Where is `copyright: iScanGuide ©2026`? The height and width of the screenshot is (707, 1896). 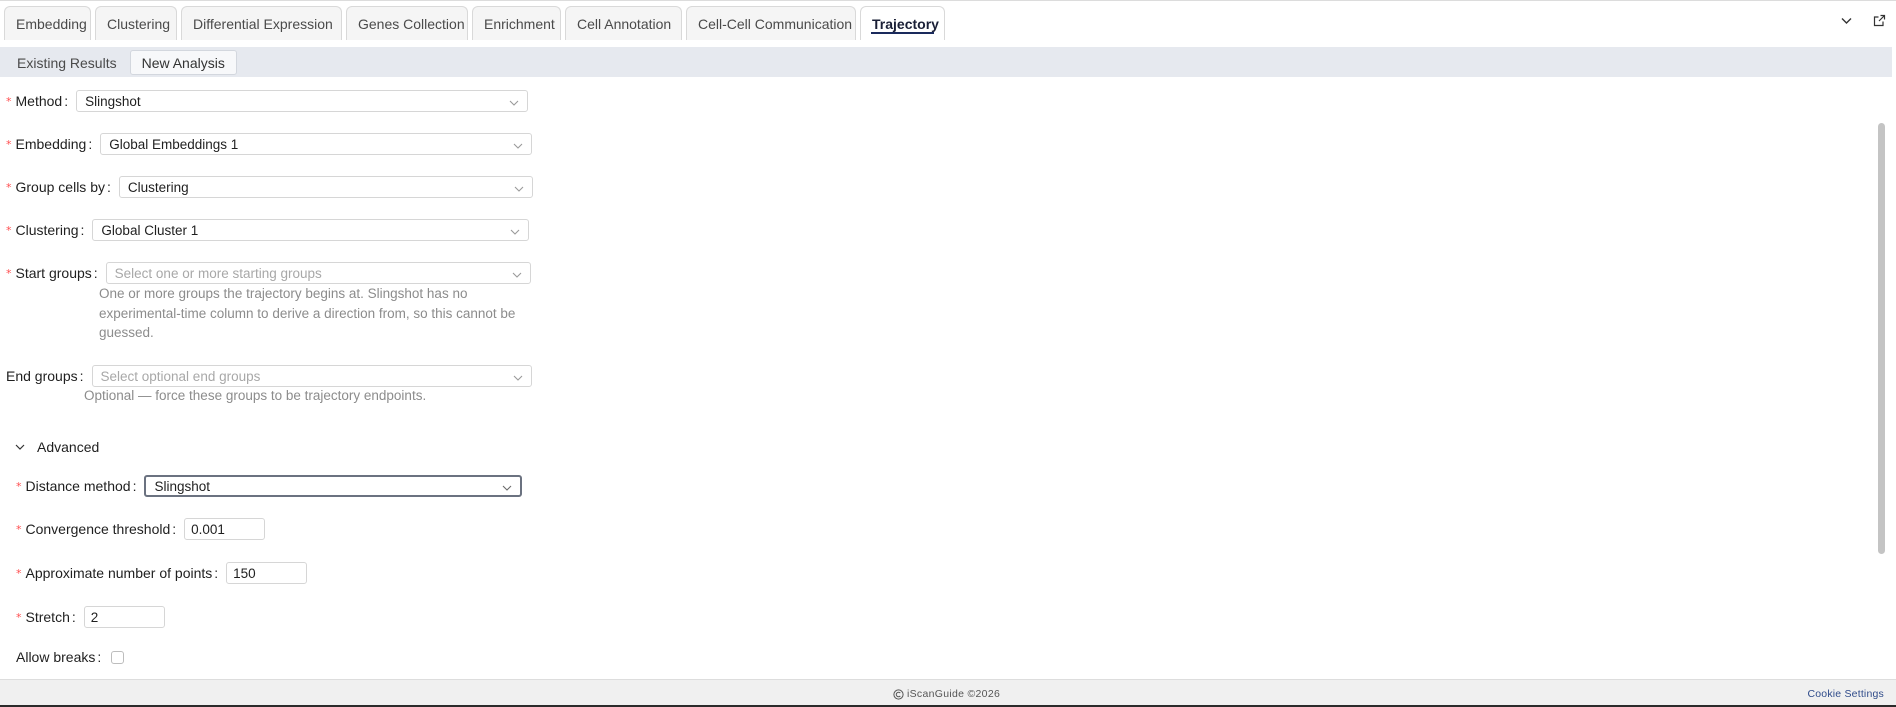 copyright: iScanGuide ©2026 is located at coordinates (946, 694).